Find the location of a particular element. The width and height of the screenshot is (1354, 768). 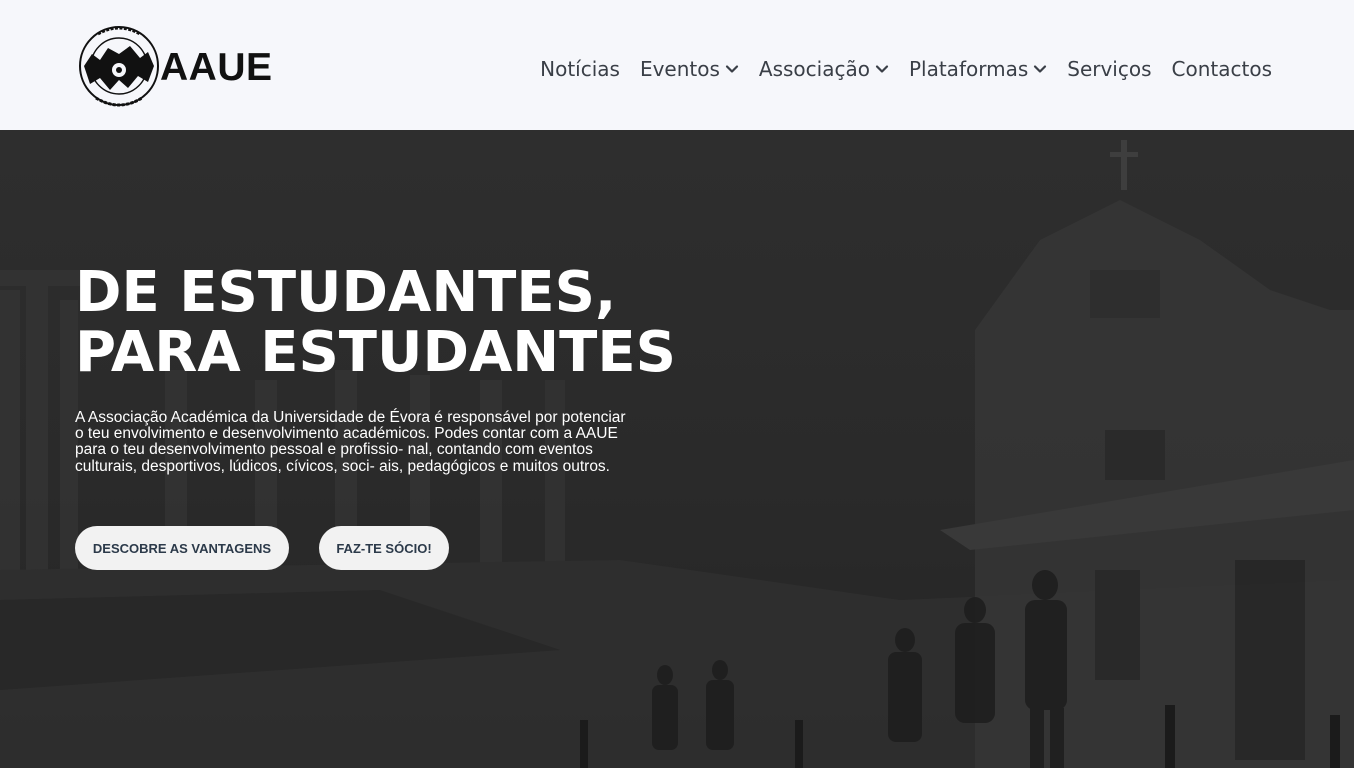

nav-servicos: Serviços is located at coordinates (1109, 69).